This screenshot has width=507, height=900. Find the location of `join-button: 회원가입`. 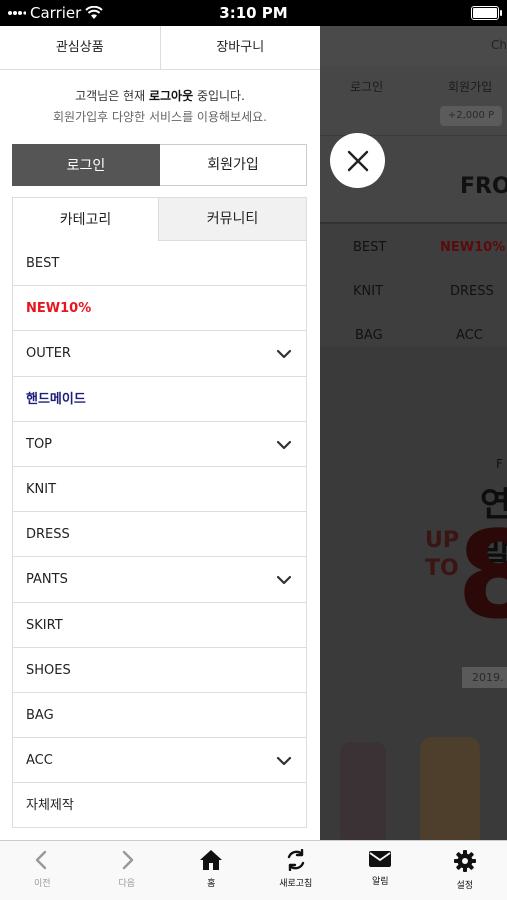

join-button: 회원가입 is located at coordinates (233, 165).